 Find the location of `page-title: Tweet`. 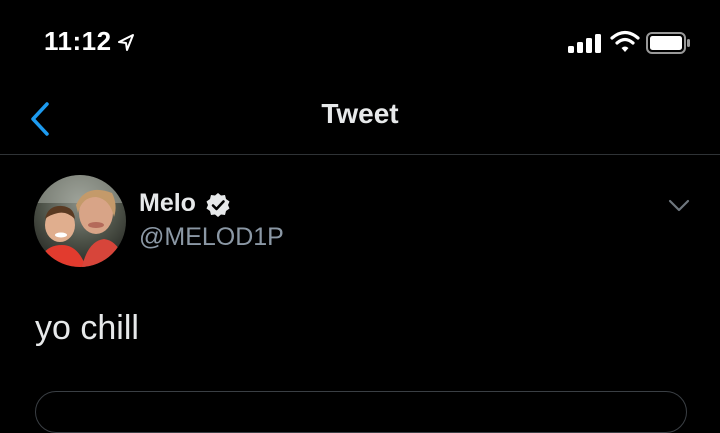

page-title: Tweet is located at coordinates (360, 113).